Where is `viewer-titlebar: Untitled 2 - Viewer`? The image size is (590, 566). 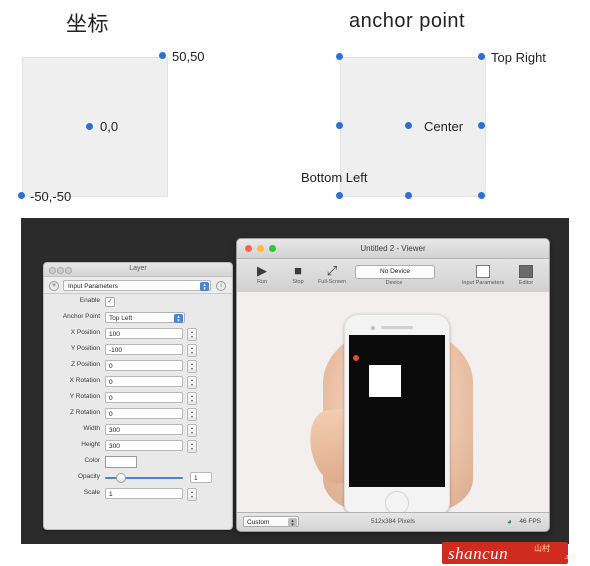 viewer-titlebar: Untitled 2 - Viewer is located at coordinates (393, 249).